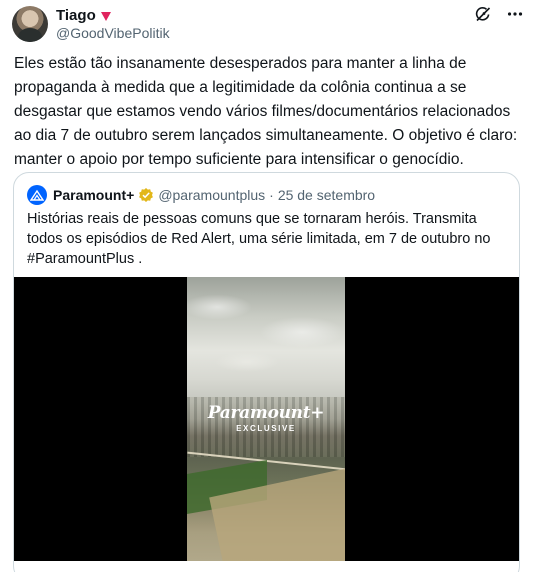 The image size is (539, 572). What do you see at coordinates (483, 14) in the screenshot?
I see `grok-icon` at bounding box center [483, 14].